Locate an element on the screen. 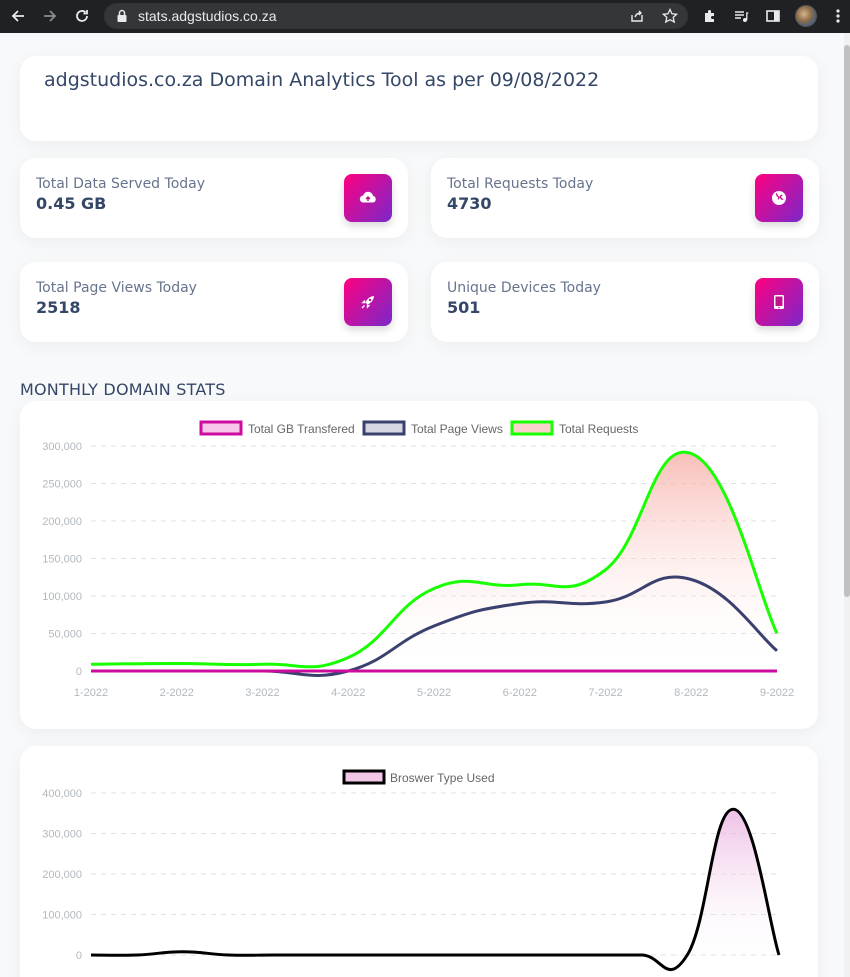 This screenshot has width=850, height=977. x-tick-label: 9-2022 is located at coordinates (777, 693).